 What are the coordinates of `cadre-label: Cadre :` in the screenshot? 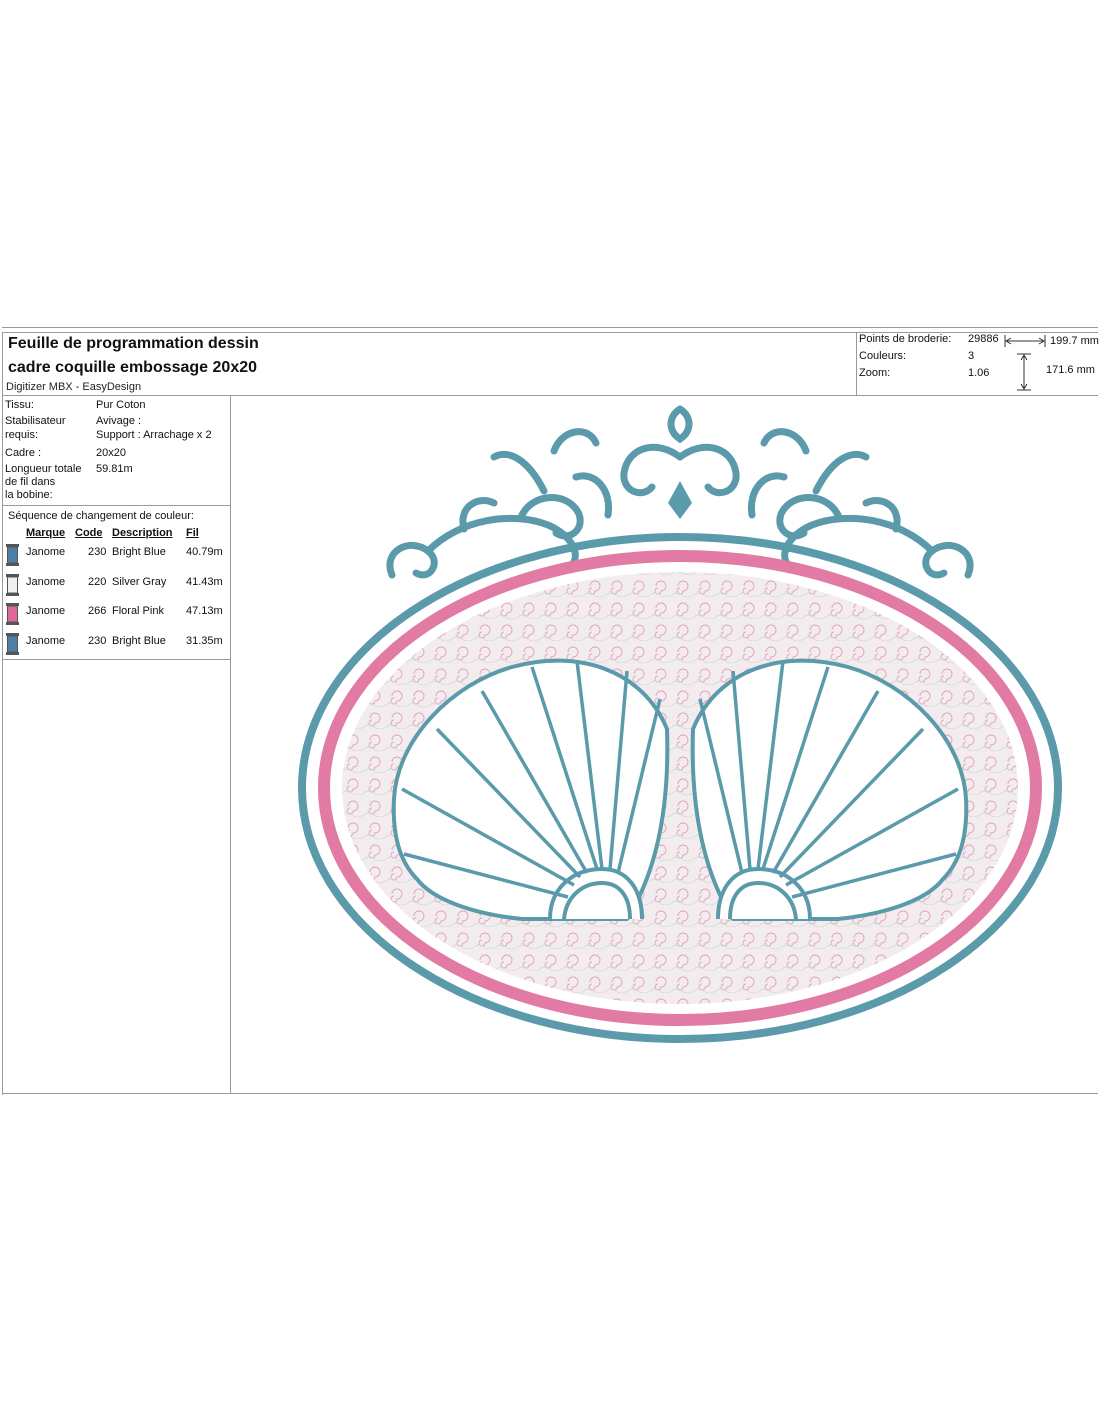 It's located at (23, 453).